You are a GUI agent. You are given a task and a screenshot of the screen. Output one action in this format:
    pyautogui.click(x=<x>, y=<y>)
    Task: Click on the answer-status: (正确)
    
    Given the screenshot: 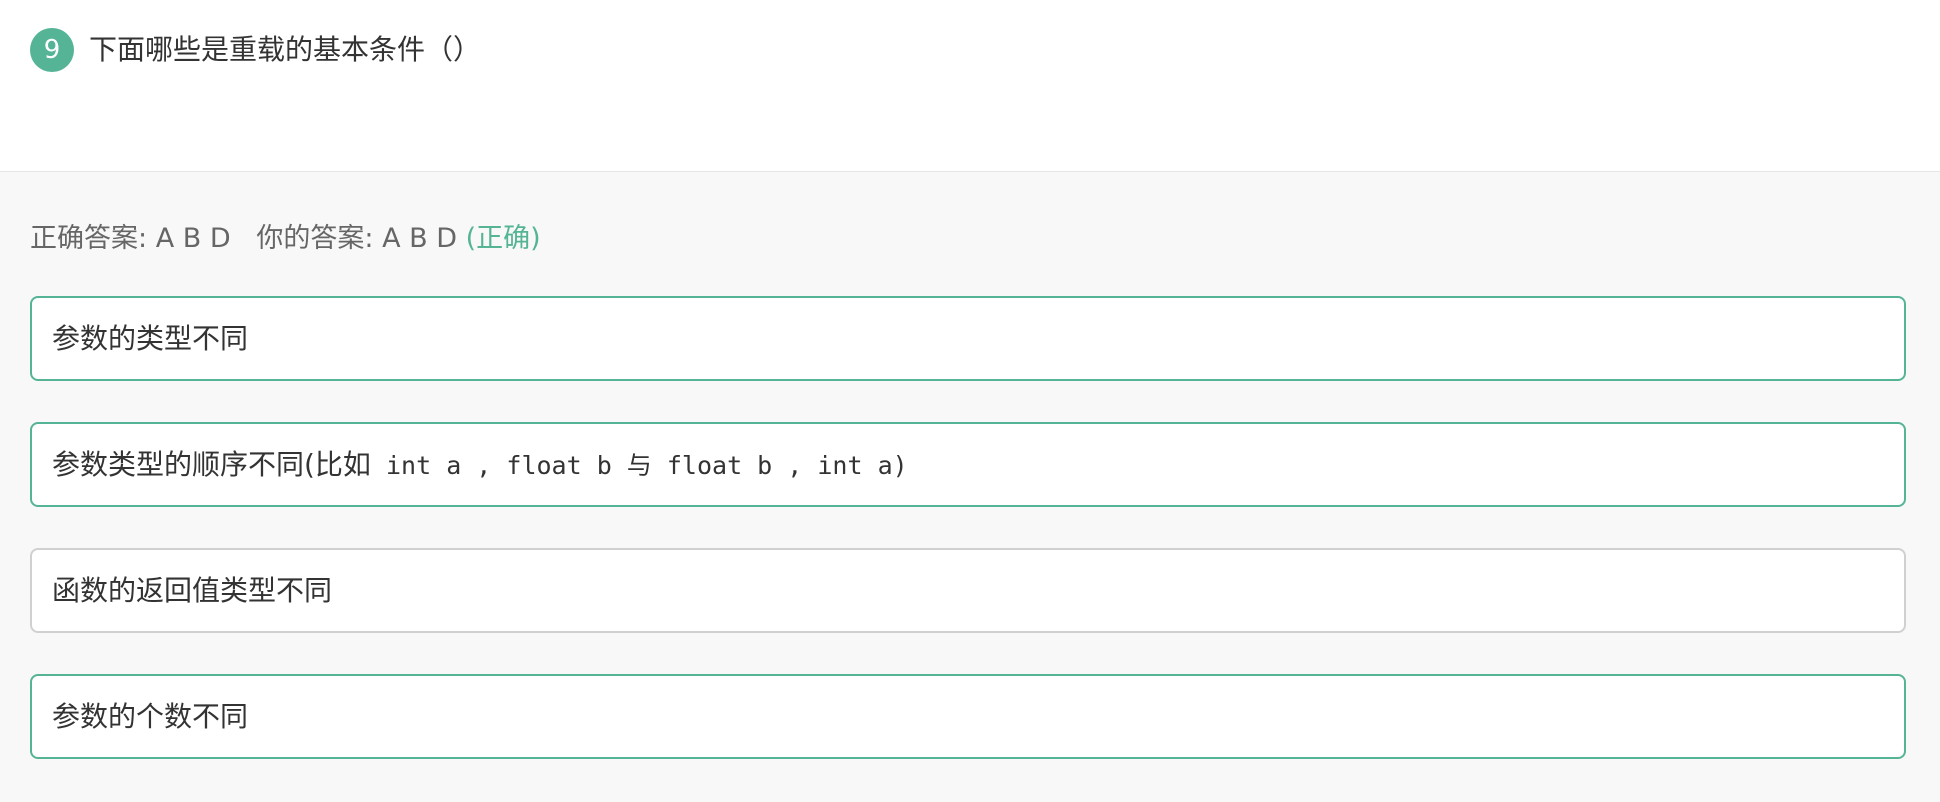 What is the action you would take?
    pyautogui.click(x=503, y=238)
    